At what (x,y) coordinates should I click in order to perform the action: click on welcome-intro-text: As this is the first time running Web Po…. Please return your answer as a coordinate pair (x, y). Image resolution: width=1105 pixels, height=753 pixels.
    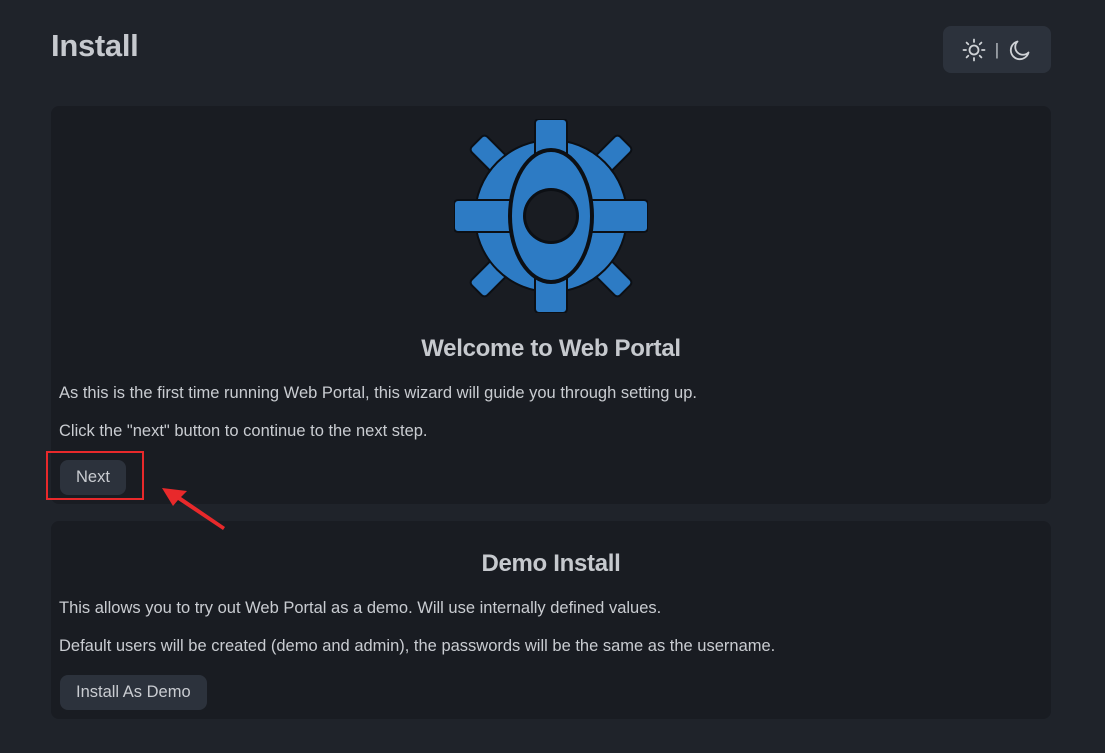
    Looking at the image, I should click on (378, 393).